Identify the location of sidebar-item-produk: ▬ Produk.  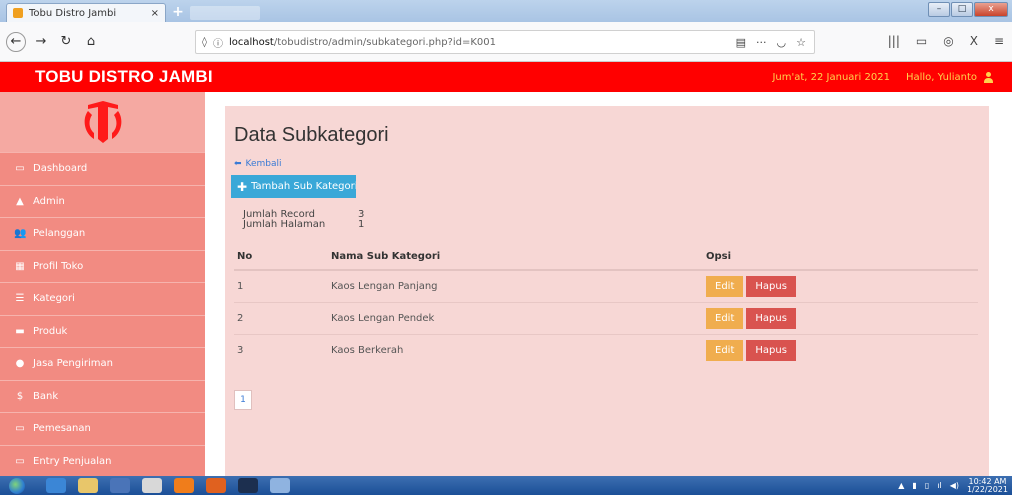
(102, 330).